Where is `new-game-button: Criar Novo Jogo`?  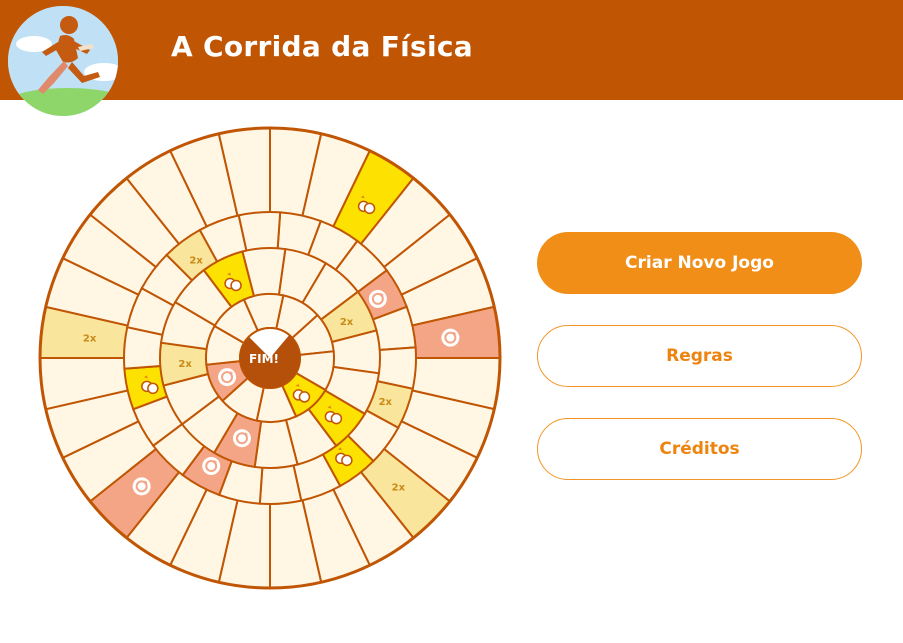 new-game-button: Criar Novo Jogo is located at coordinates (699, 263).